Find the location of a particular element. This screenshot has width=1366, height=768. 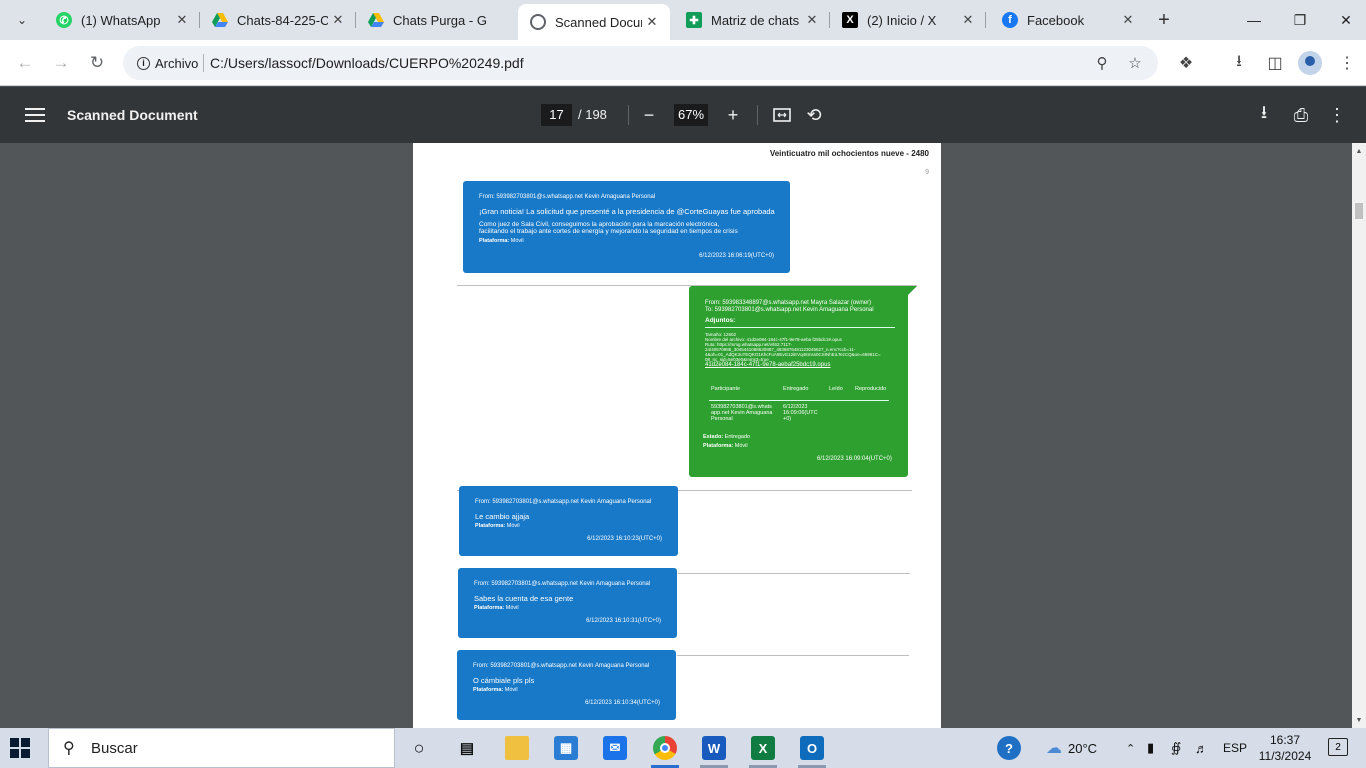

restore-button: ❐ is located at coordinates (1300, 20).